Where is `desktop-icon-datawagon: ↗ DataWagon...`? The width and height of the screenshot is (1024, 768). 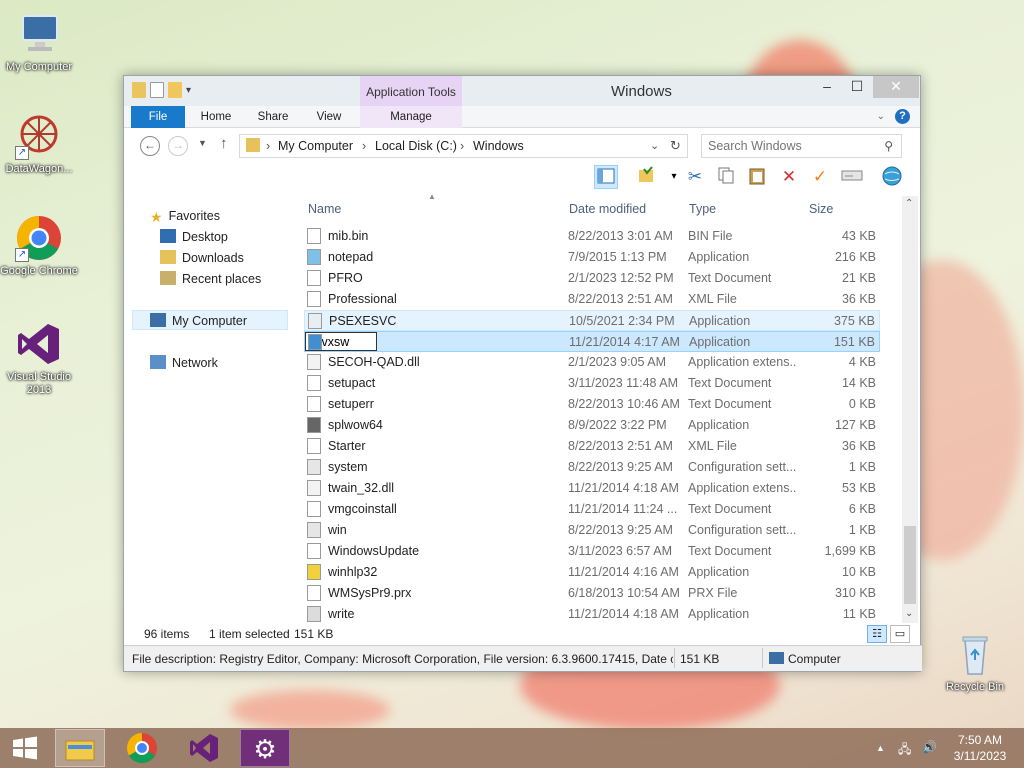
desktop-icon-datawagon: ↗ DataWagon... is located at coordinates (39, 144).